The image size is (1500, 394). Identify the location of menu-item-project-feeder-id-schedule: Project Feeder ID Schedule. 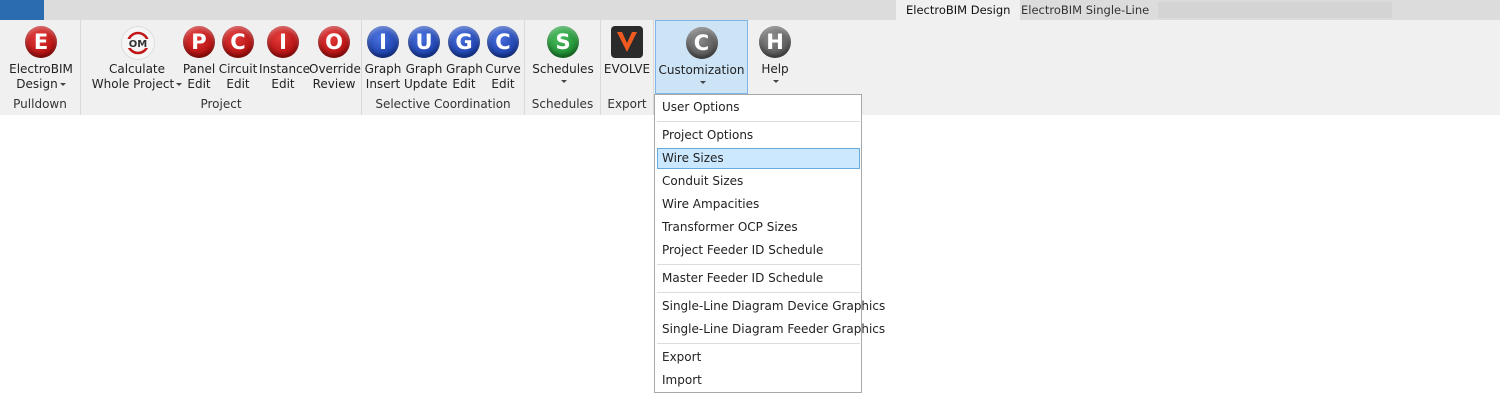
(758, 250).